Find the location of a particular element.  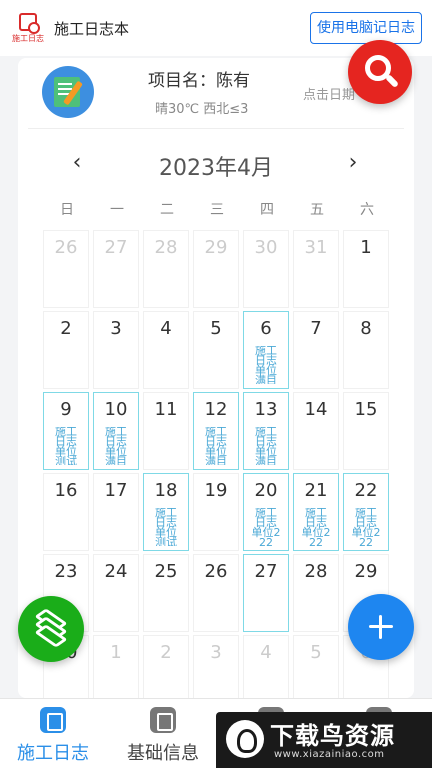

day-number: 8 is located at coordinates (366, 328).